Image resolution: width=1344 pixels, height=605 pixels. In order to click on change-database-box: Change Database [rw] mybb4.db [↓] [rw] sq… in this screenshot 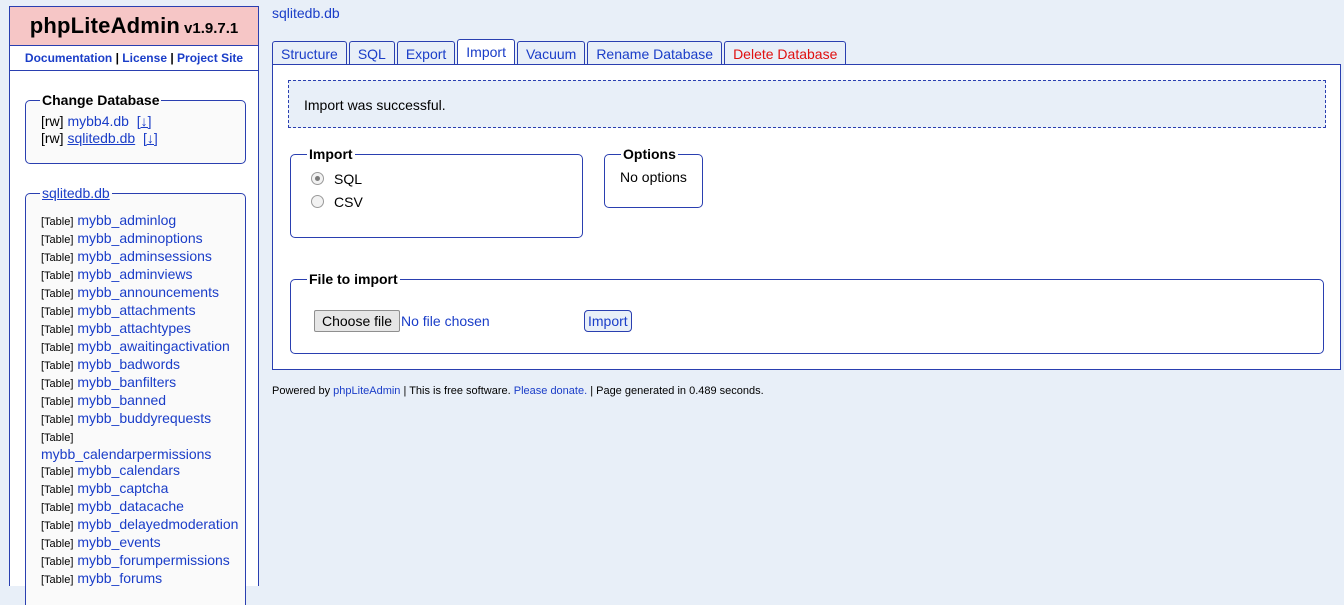, I will do `click(135, 128)`.